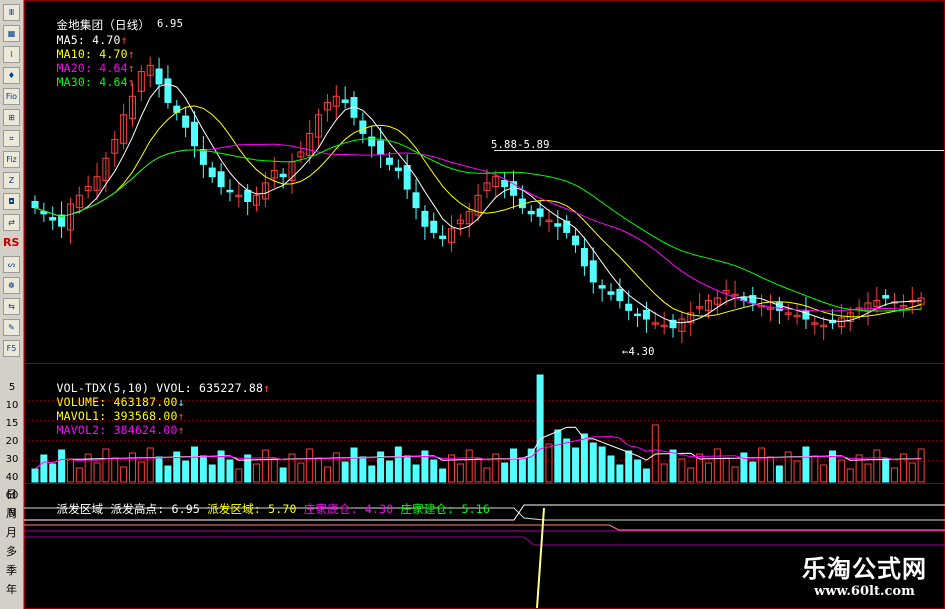 This screenshot has width=945, height=609. I want to click on low-annotation: ←4.30, so click(638, 352).